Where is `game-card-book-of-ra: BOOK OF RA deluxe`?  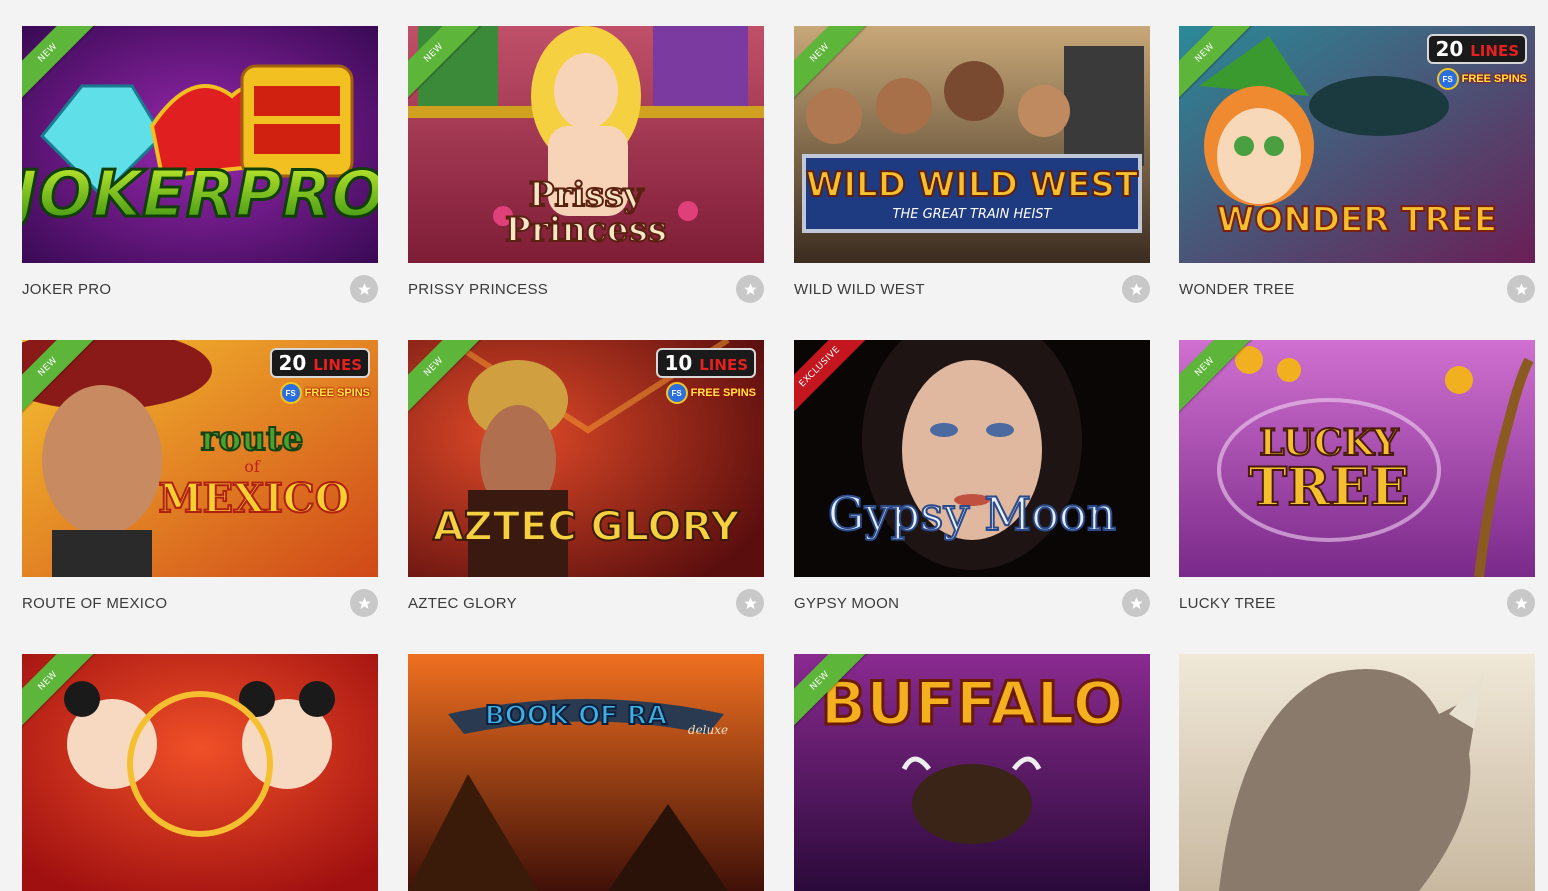
game-card-book-of-ra: BOOK OF RA deluxe is located at coordinates (586, 772).